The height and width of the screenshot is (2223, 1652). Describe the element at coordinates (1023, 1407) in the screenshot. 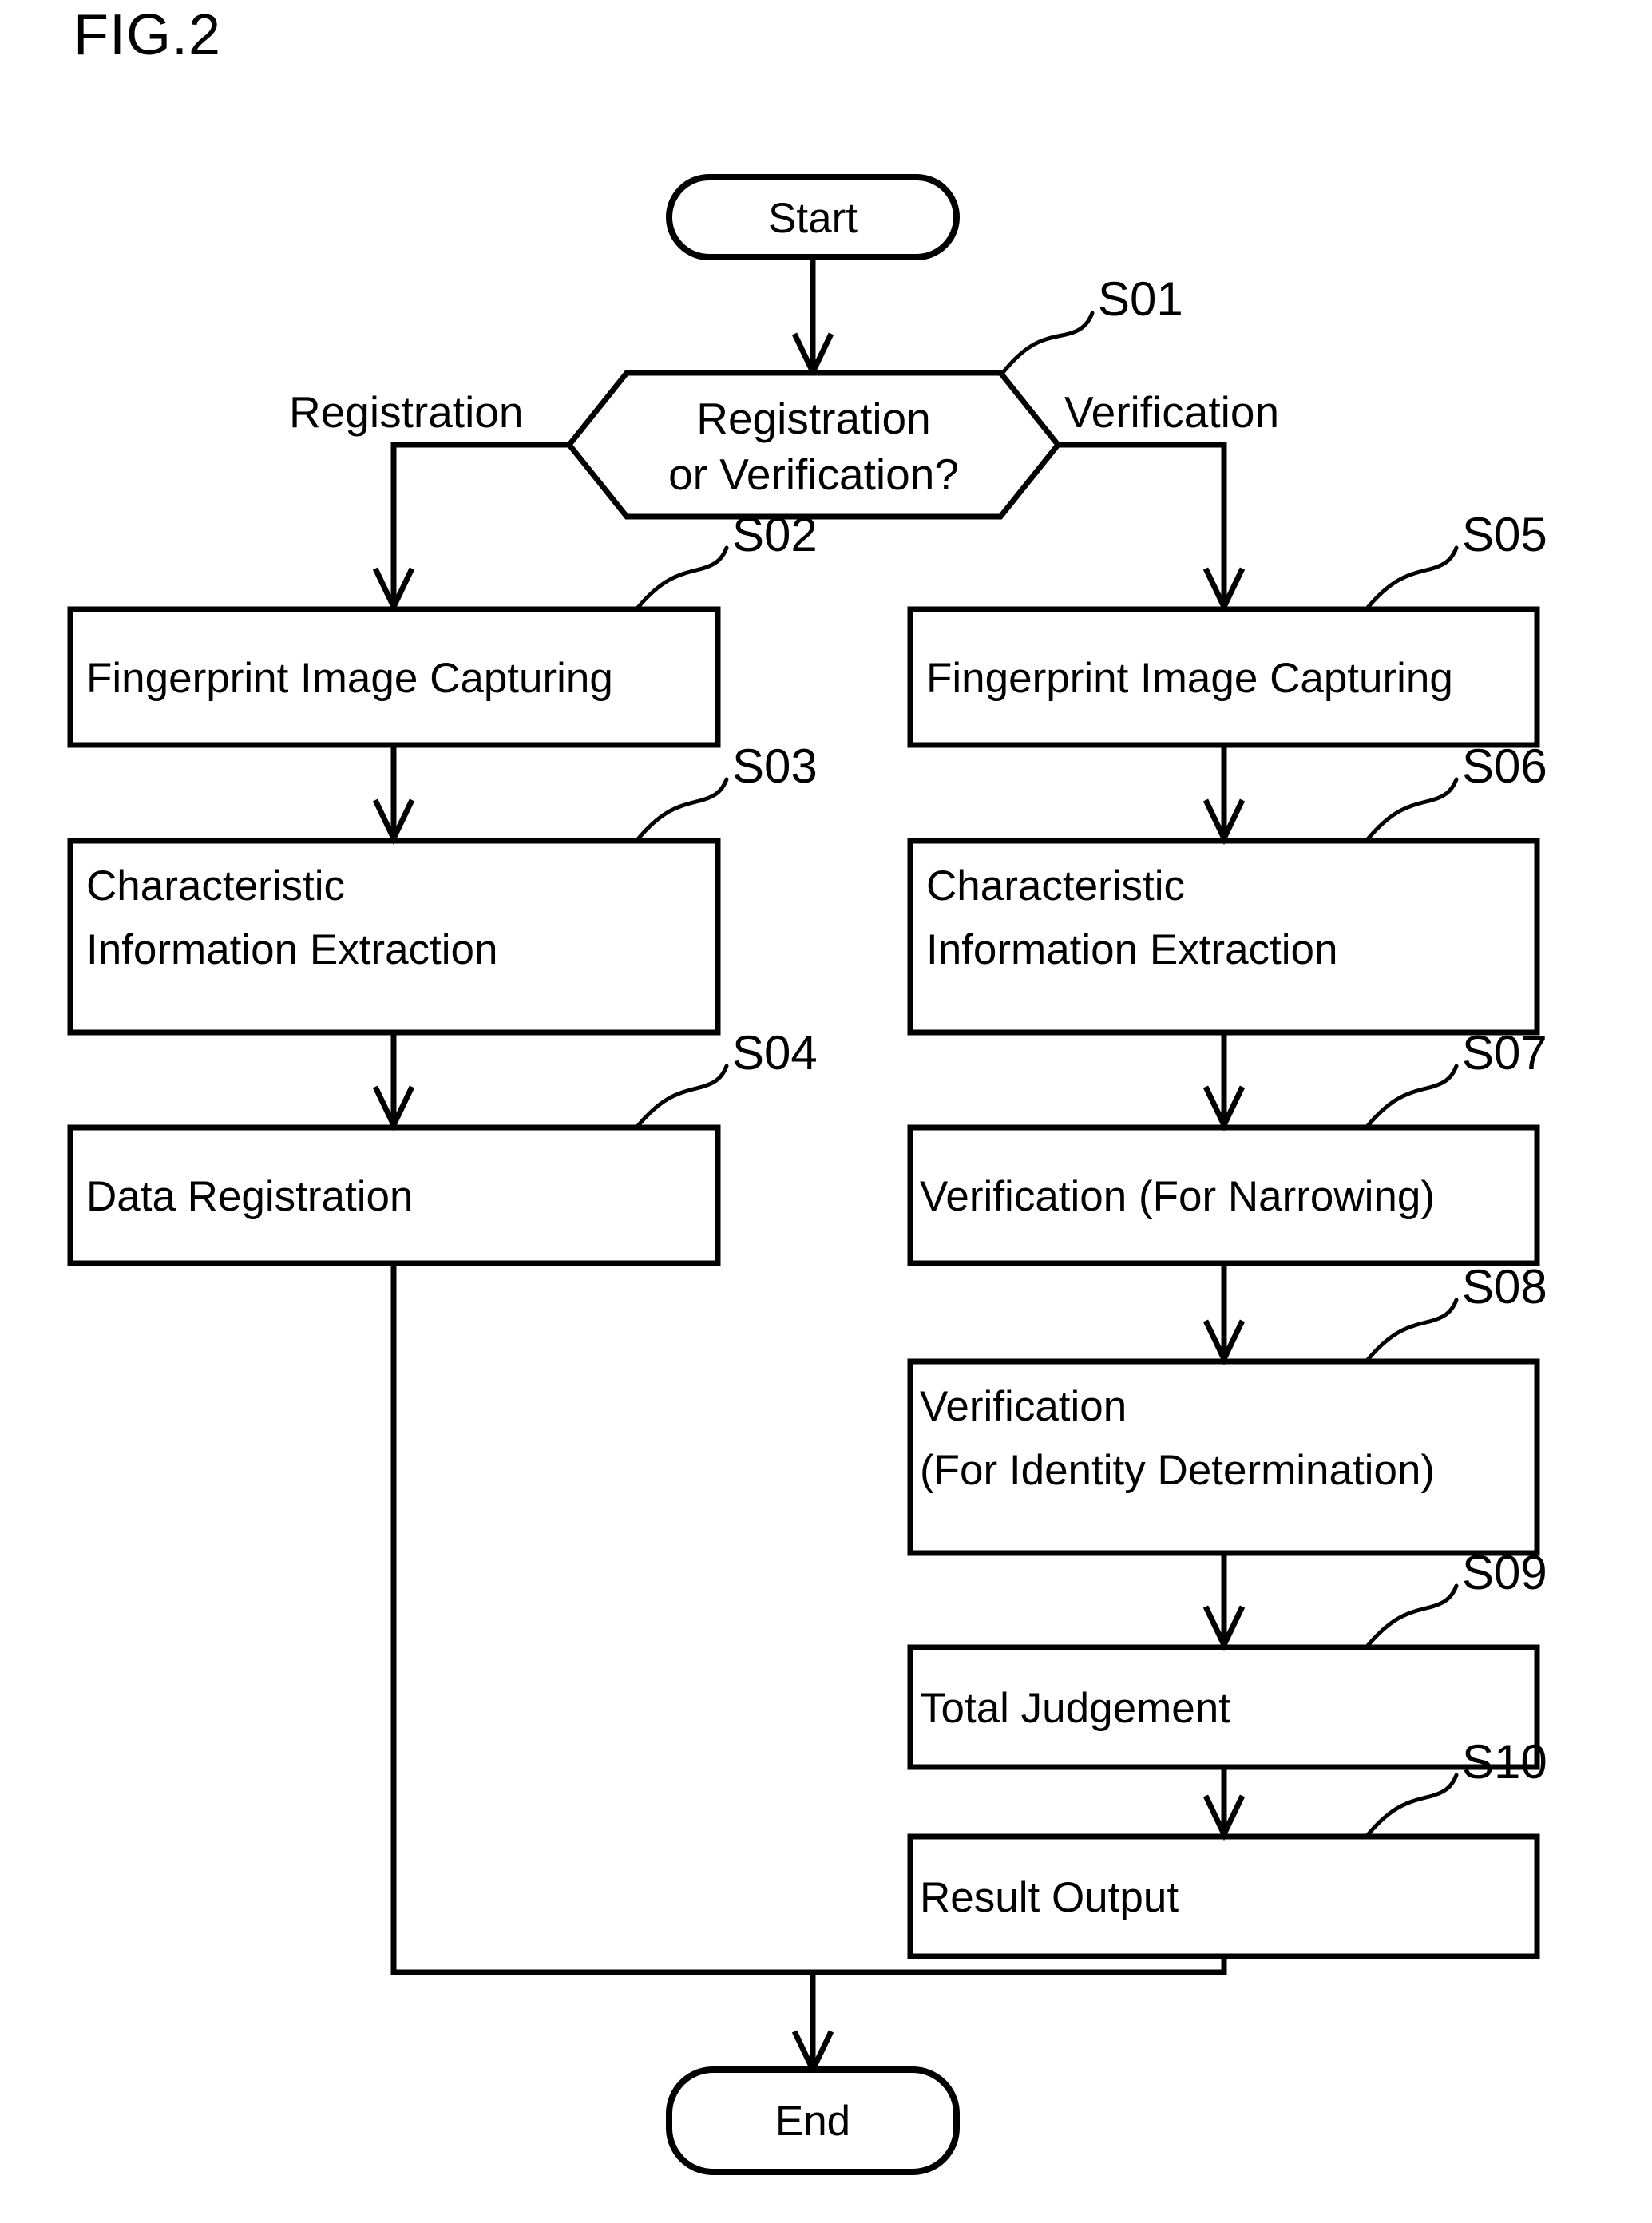

I see `process-label-s08-line1: Verification` at that location.